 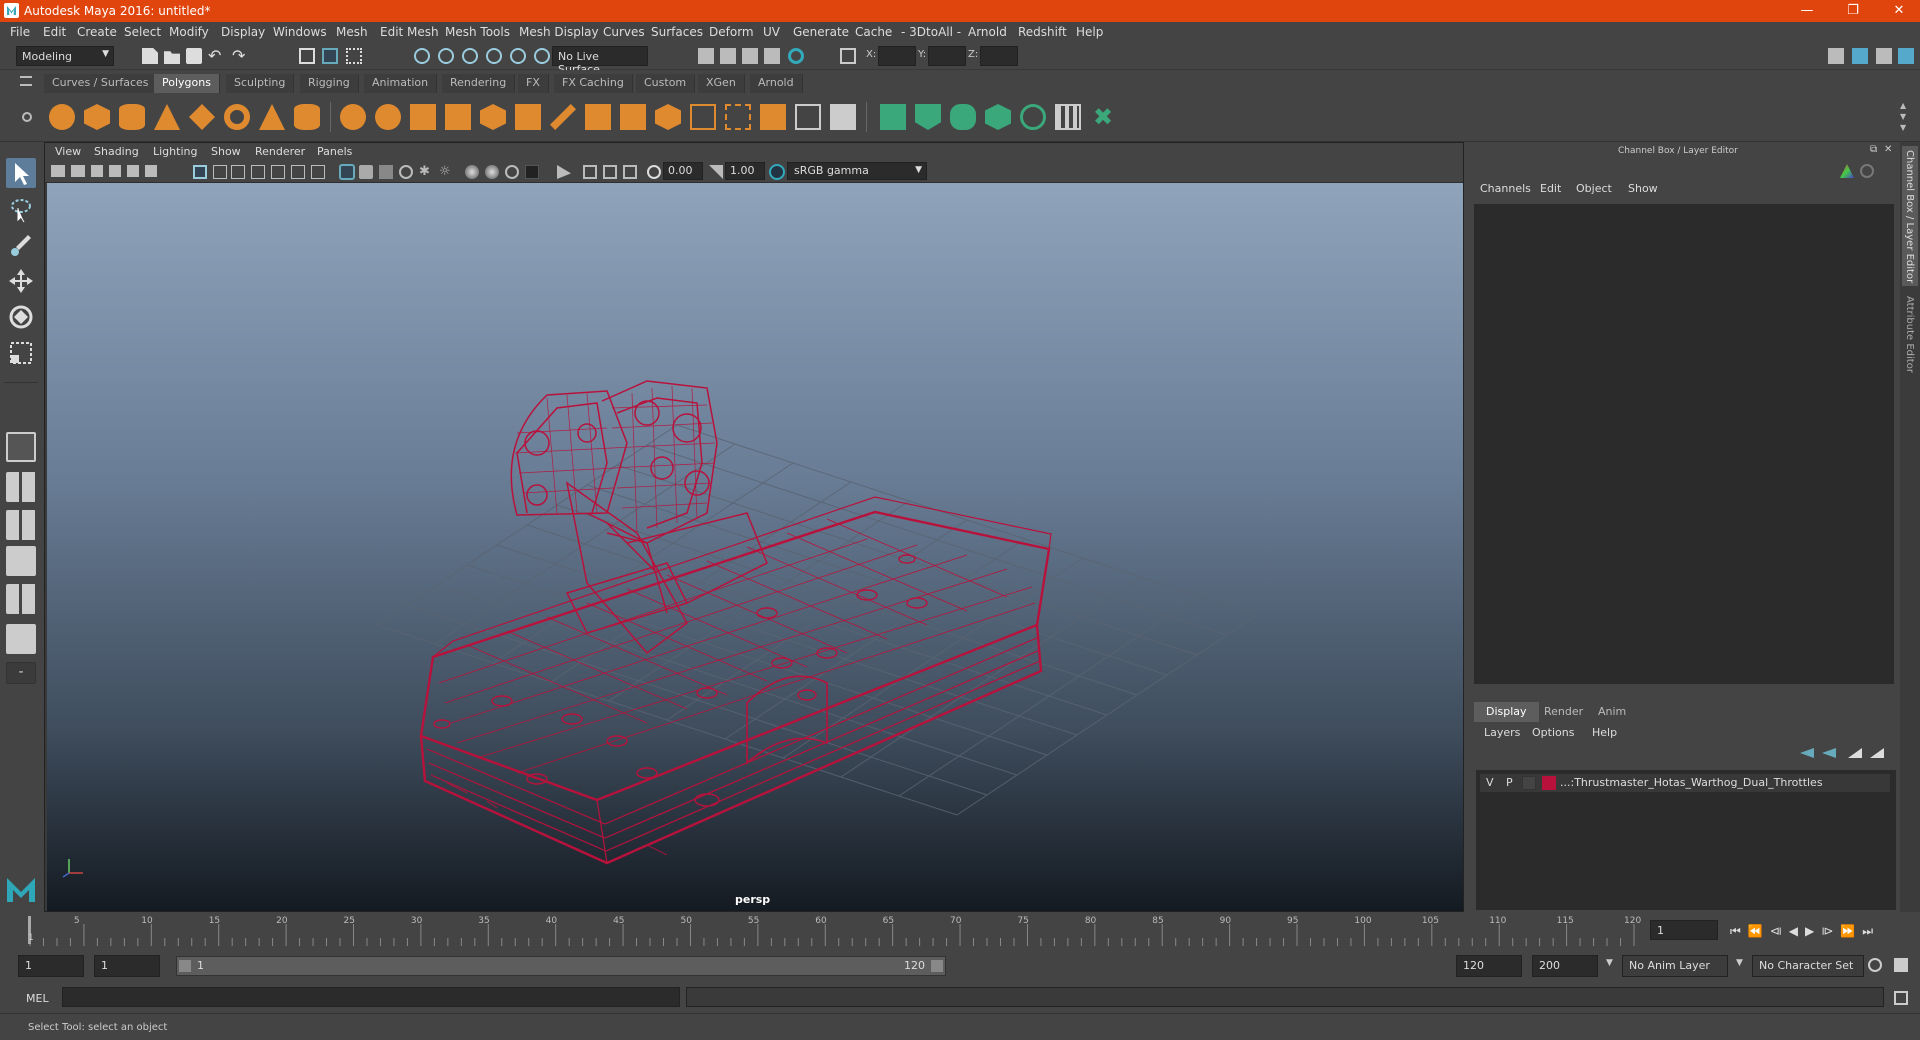 What do you see at coordinates (329, 83) in the screenshot?
I see `tab-rigging: Rigging` at bounding box center [329, 83].